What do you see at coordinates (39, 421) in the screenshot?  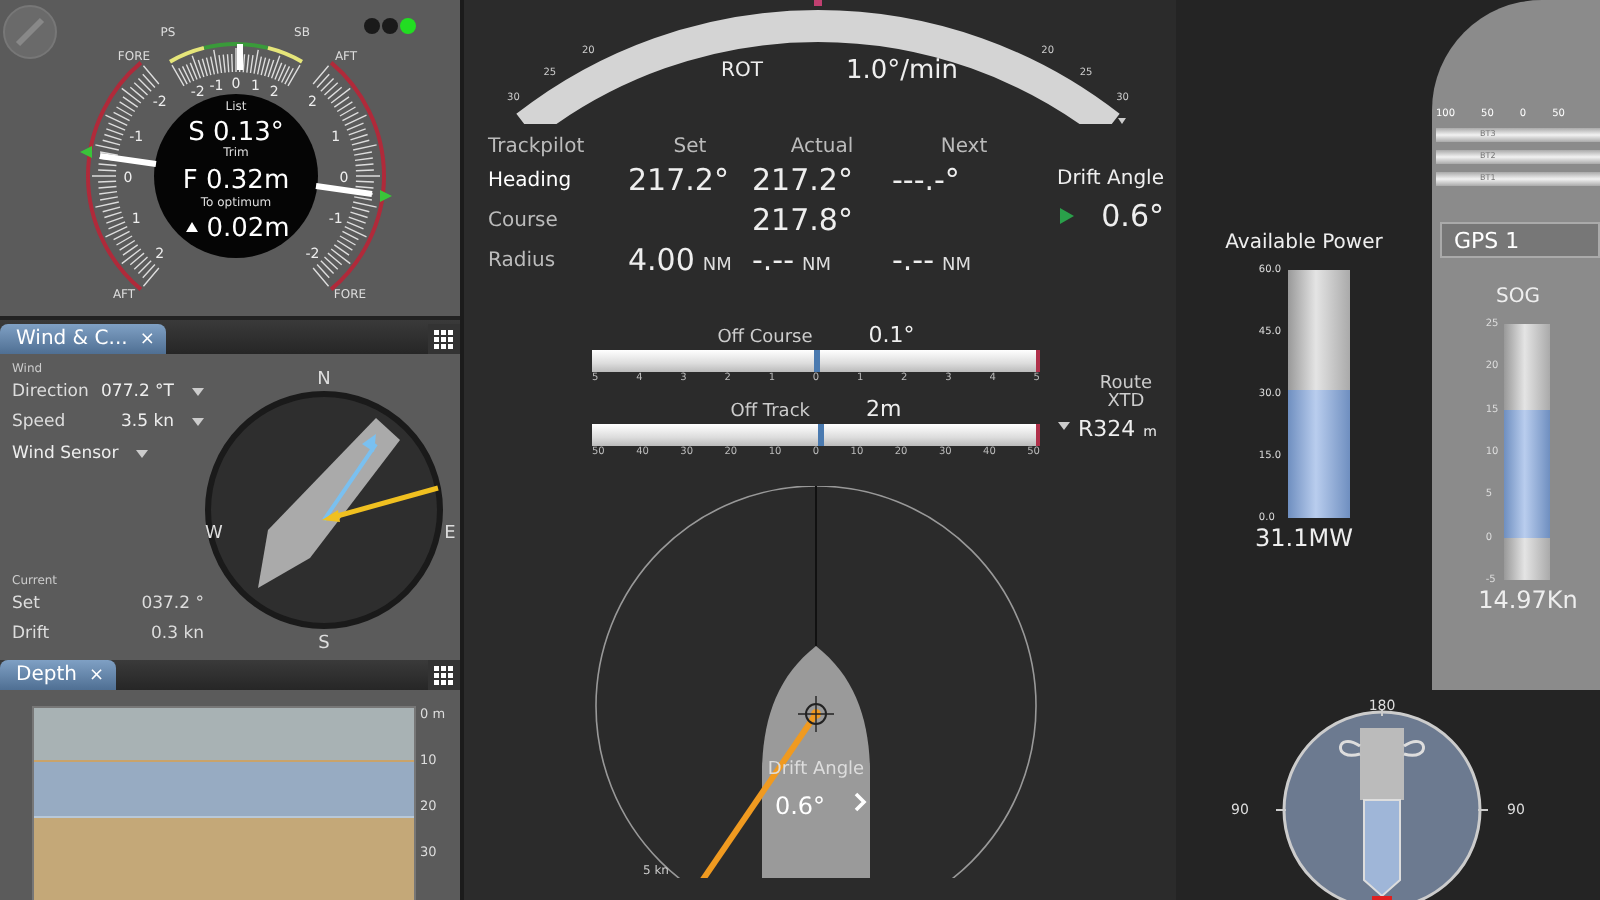 I see `field-label: Speed` at bounding box center [39, 421].